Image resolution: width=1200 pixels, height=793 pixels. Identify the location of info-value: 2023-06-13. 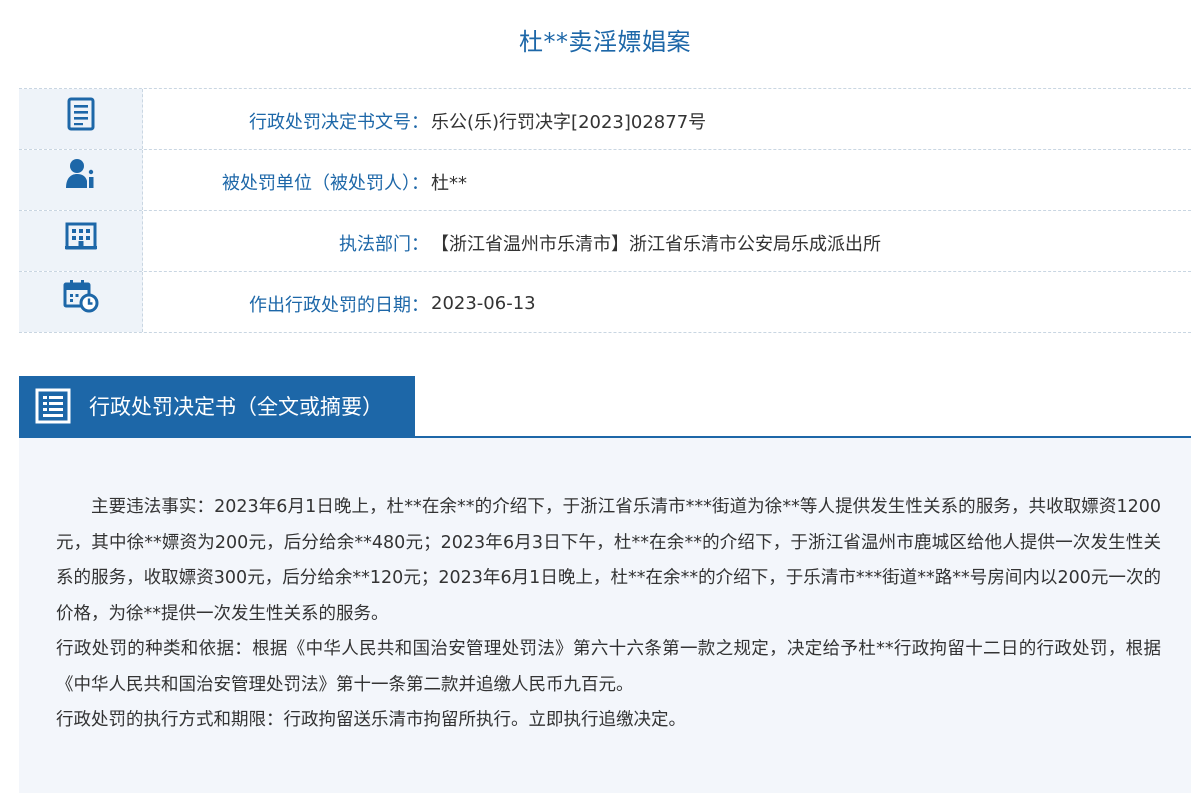
(483, 303).